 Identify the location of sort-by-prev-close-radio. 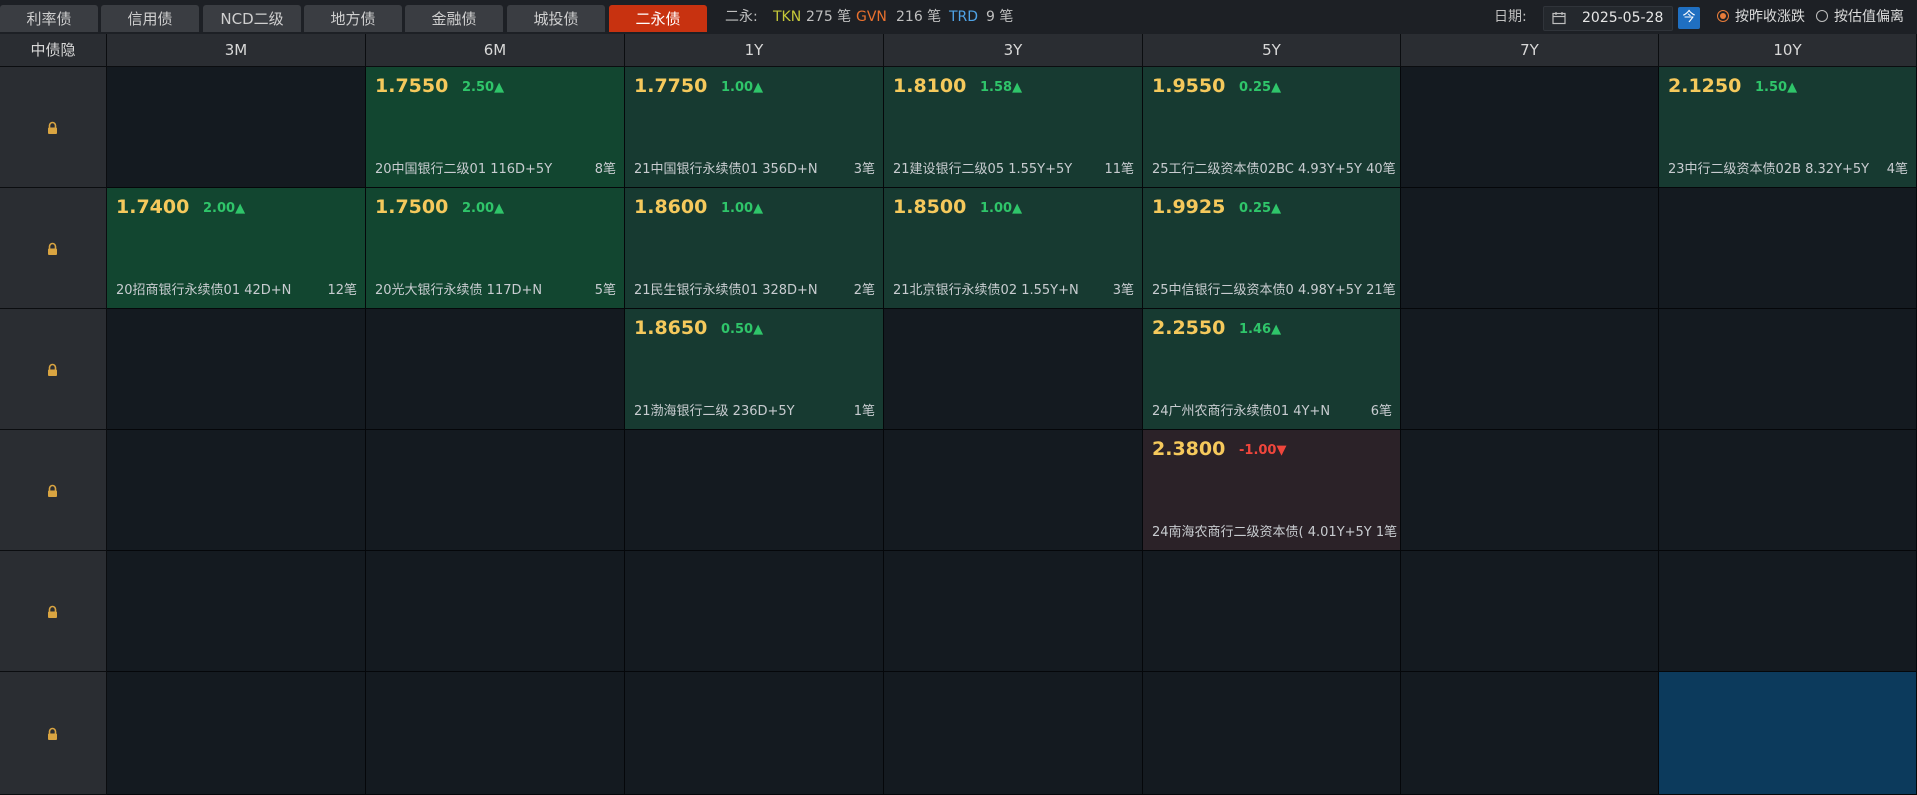
(1723, 16).